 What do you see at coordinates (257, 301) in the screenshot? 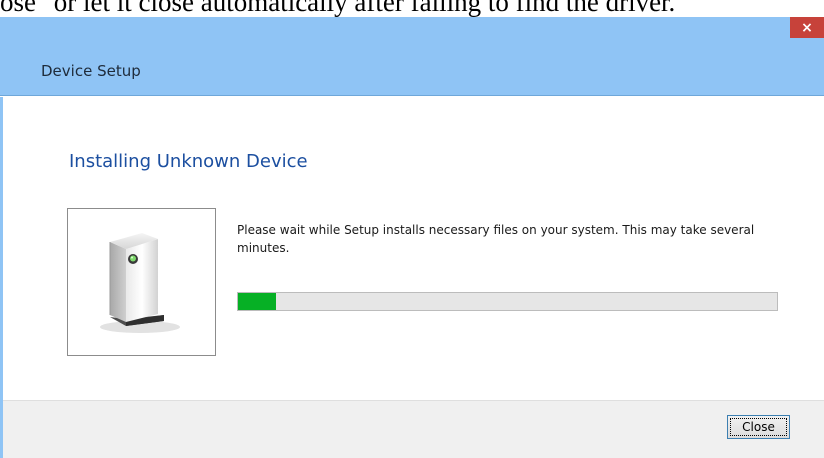
I see `progress-fill` at bounding box center [257, 301].